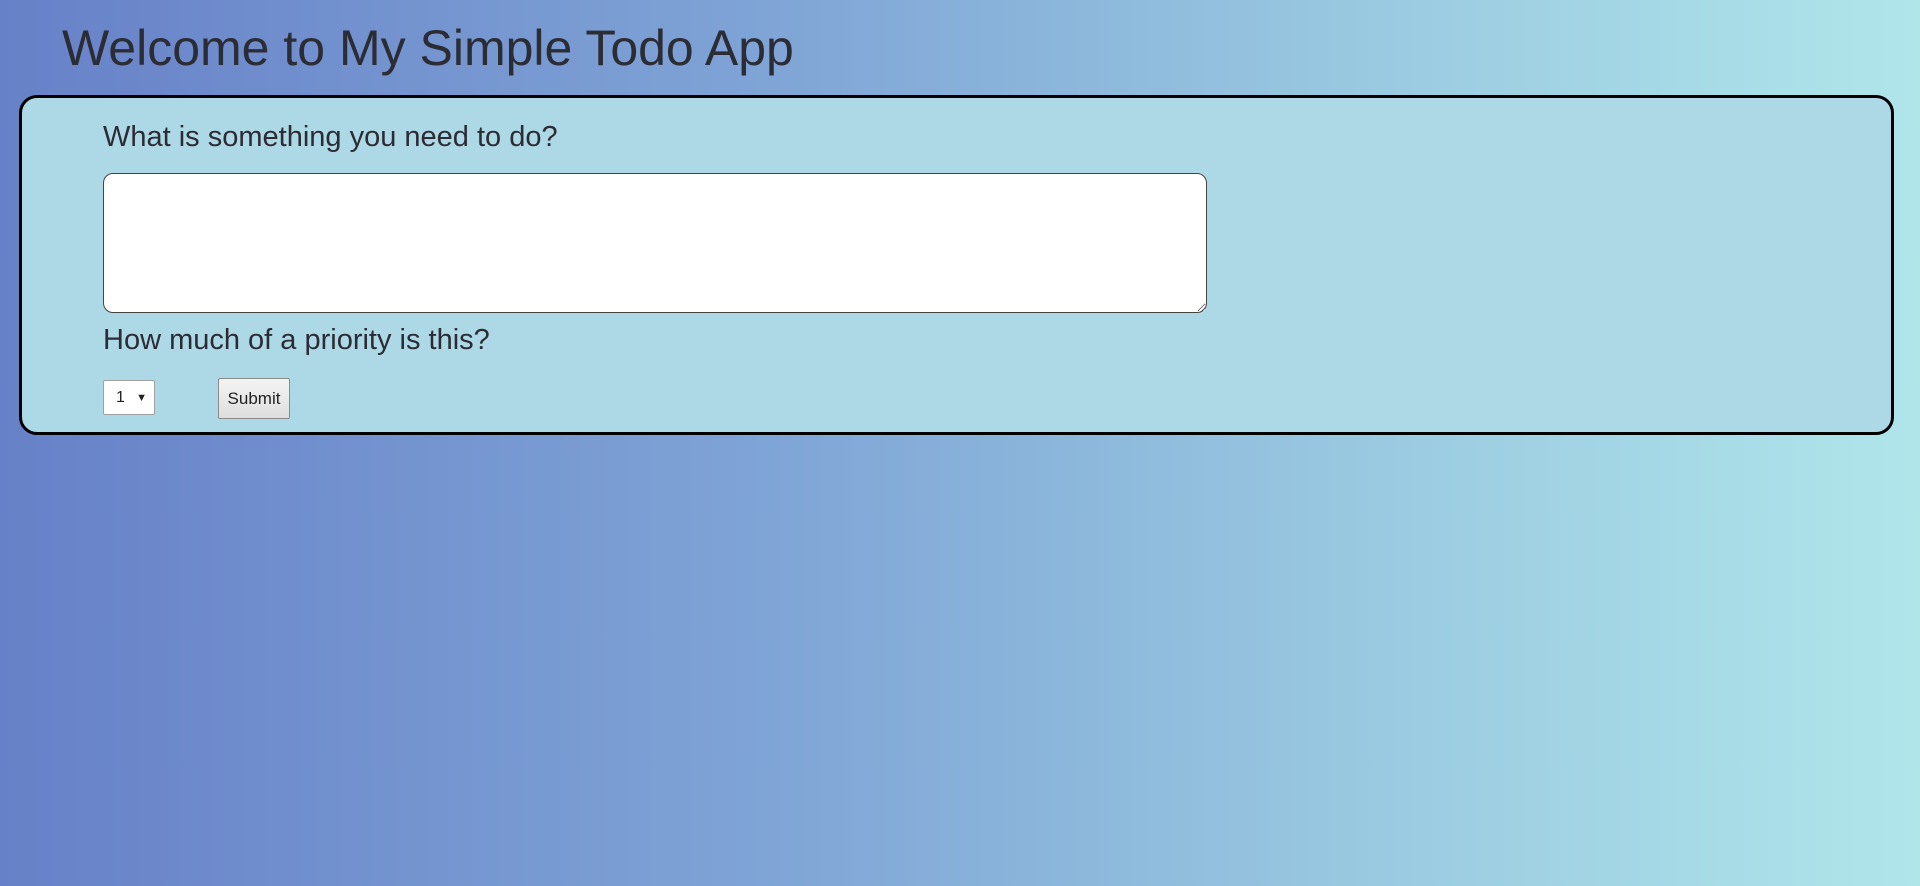 The width and height of the screenshot is (1920, 886). I want to click on priority-selected-value: 1, so click(120, 397).